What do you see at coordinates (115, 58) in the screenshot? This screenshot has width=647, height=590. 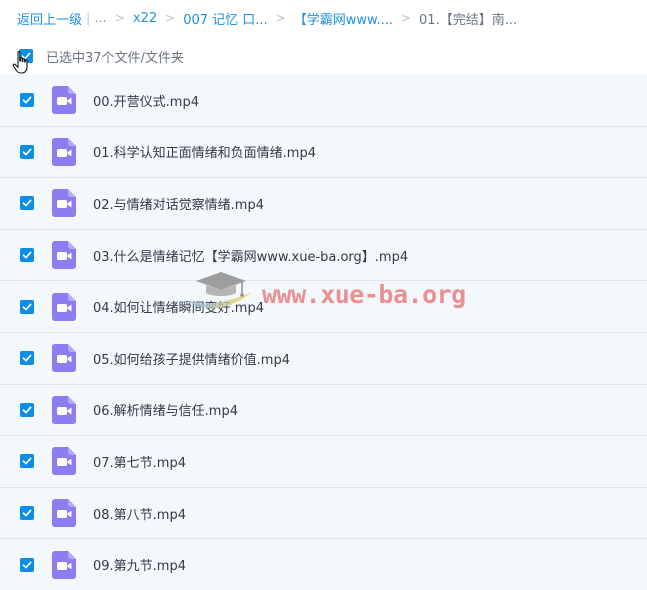 I see `selection-count: 已选中37个文件/文件夹` at bounding box center [115, 58].